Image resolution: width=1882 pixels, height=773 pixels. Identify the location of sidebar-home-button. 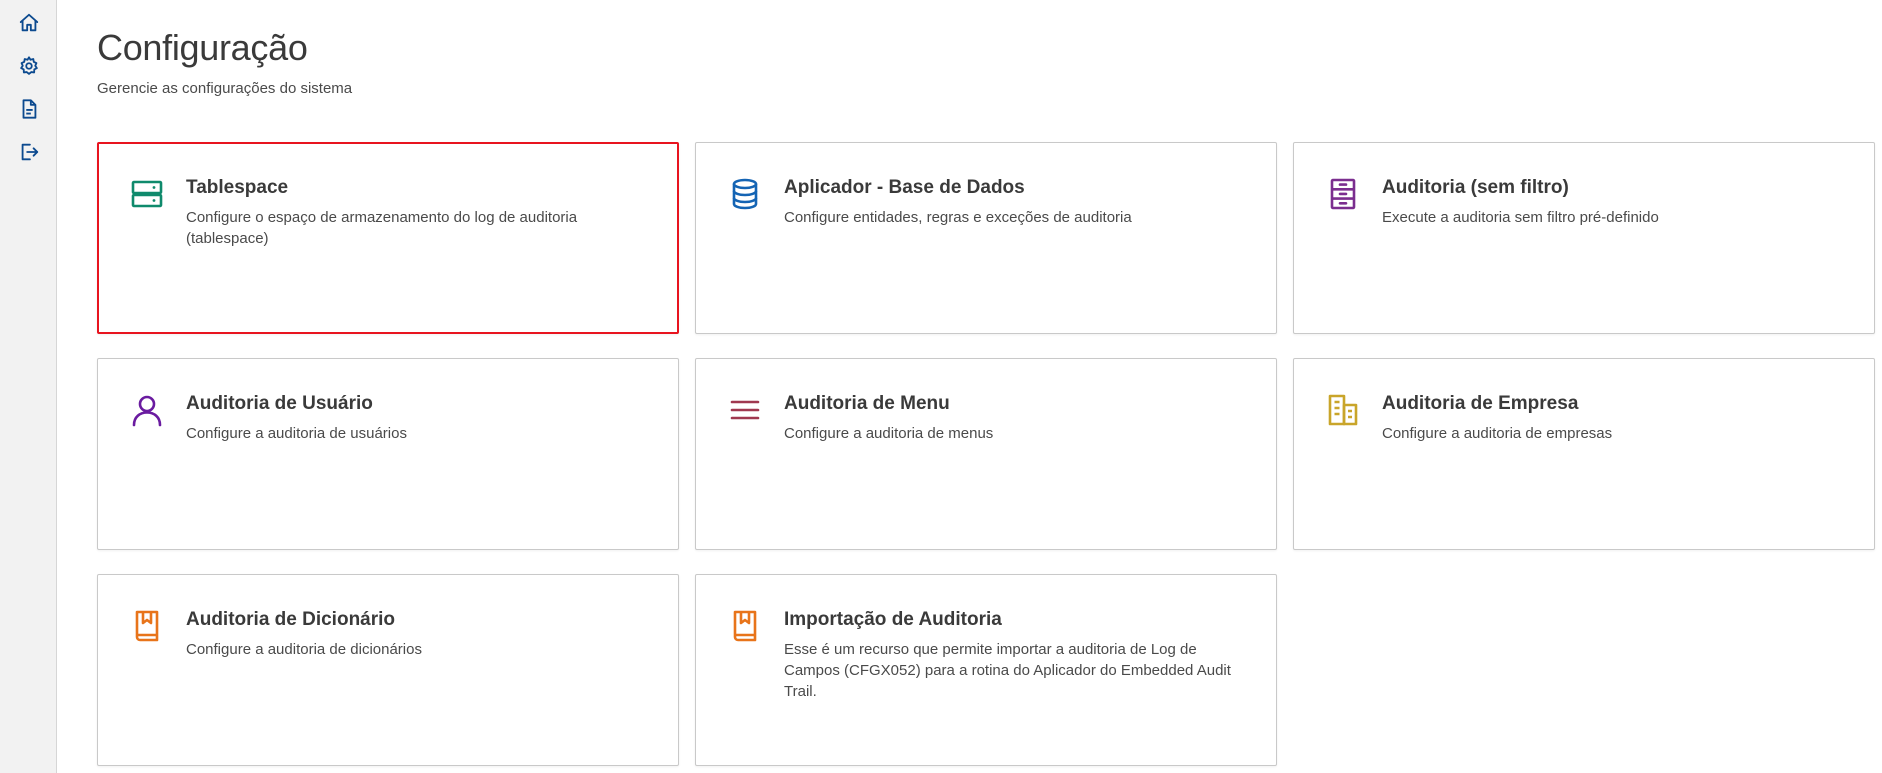
(29, 25).